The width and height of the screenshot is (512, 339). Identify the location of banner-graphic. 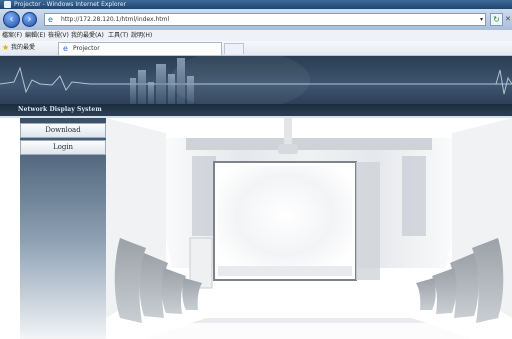
(256, 80).